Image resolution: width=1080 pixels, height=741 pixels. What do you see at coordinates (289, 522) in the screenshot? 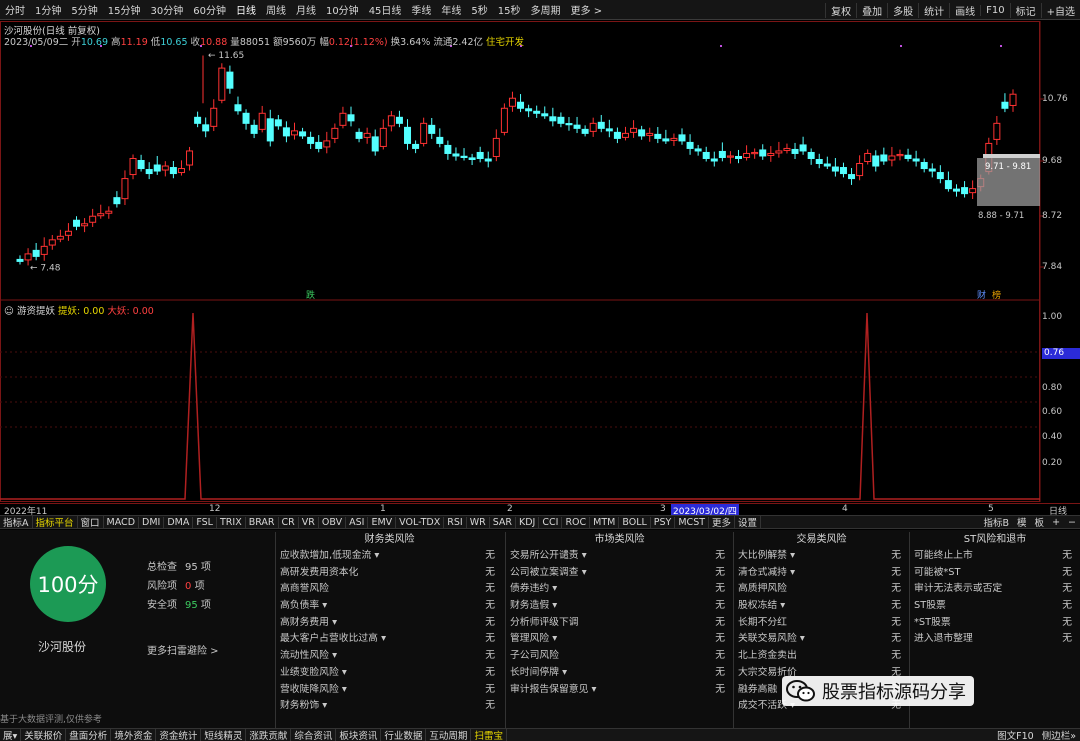
I see `indicator-tab: CR` at bounding box center [289, 522].